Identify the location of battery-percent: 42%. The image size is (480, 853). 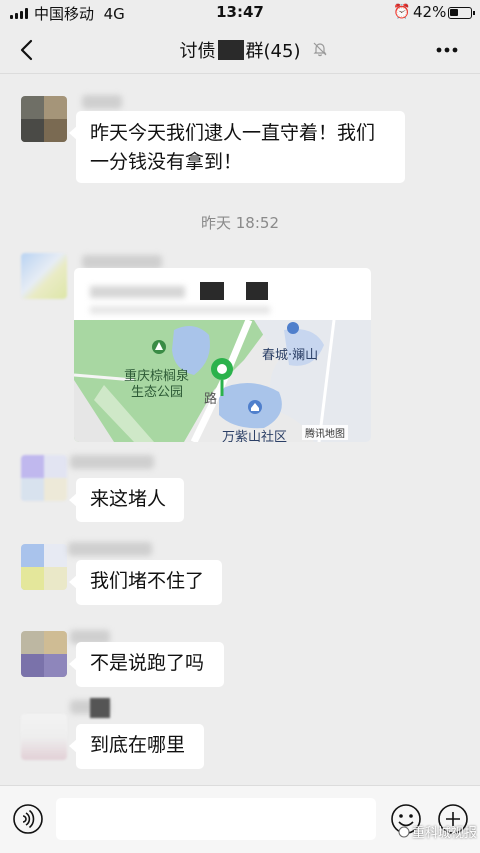
(430, 12).